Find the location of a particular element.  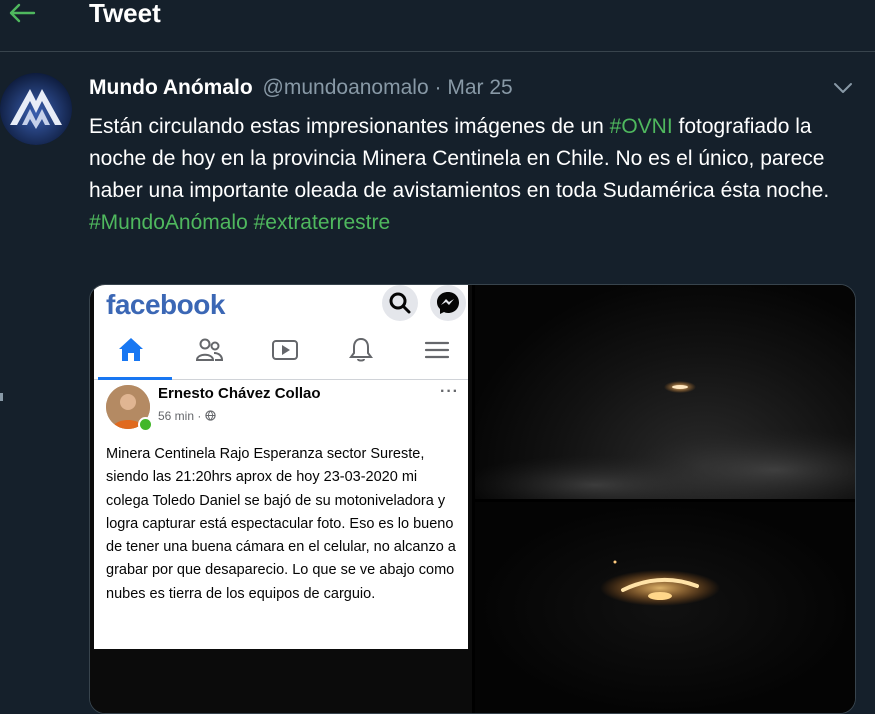

mundo-anomalo-logo-icon is located at coordinates (36, 109).